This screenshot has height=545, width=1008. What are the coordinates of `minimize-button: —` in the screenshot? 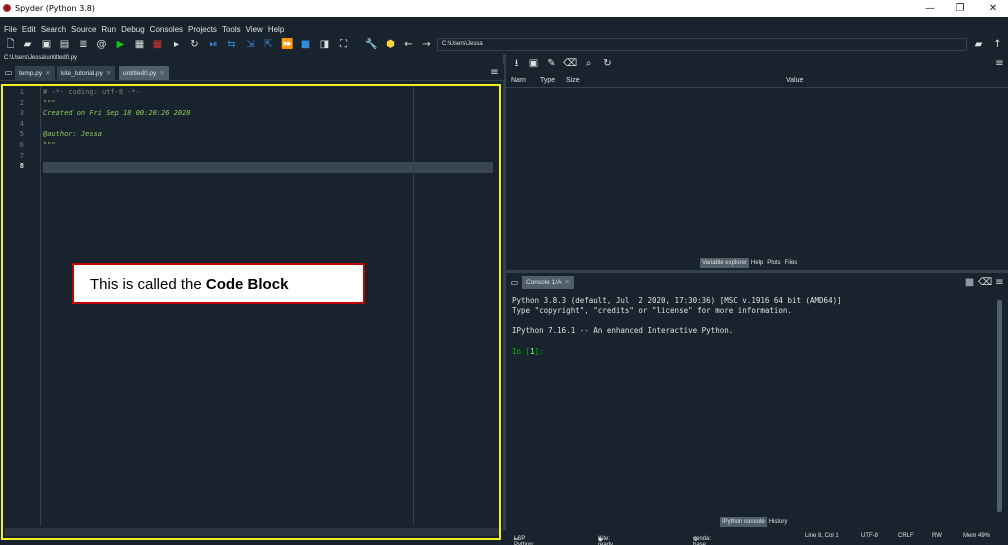 It's located at (930, 8).